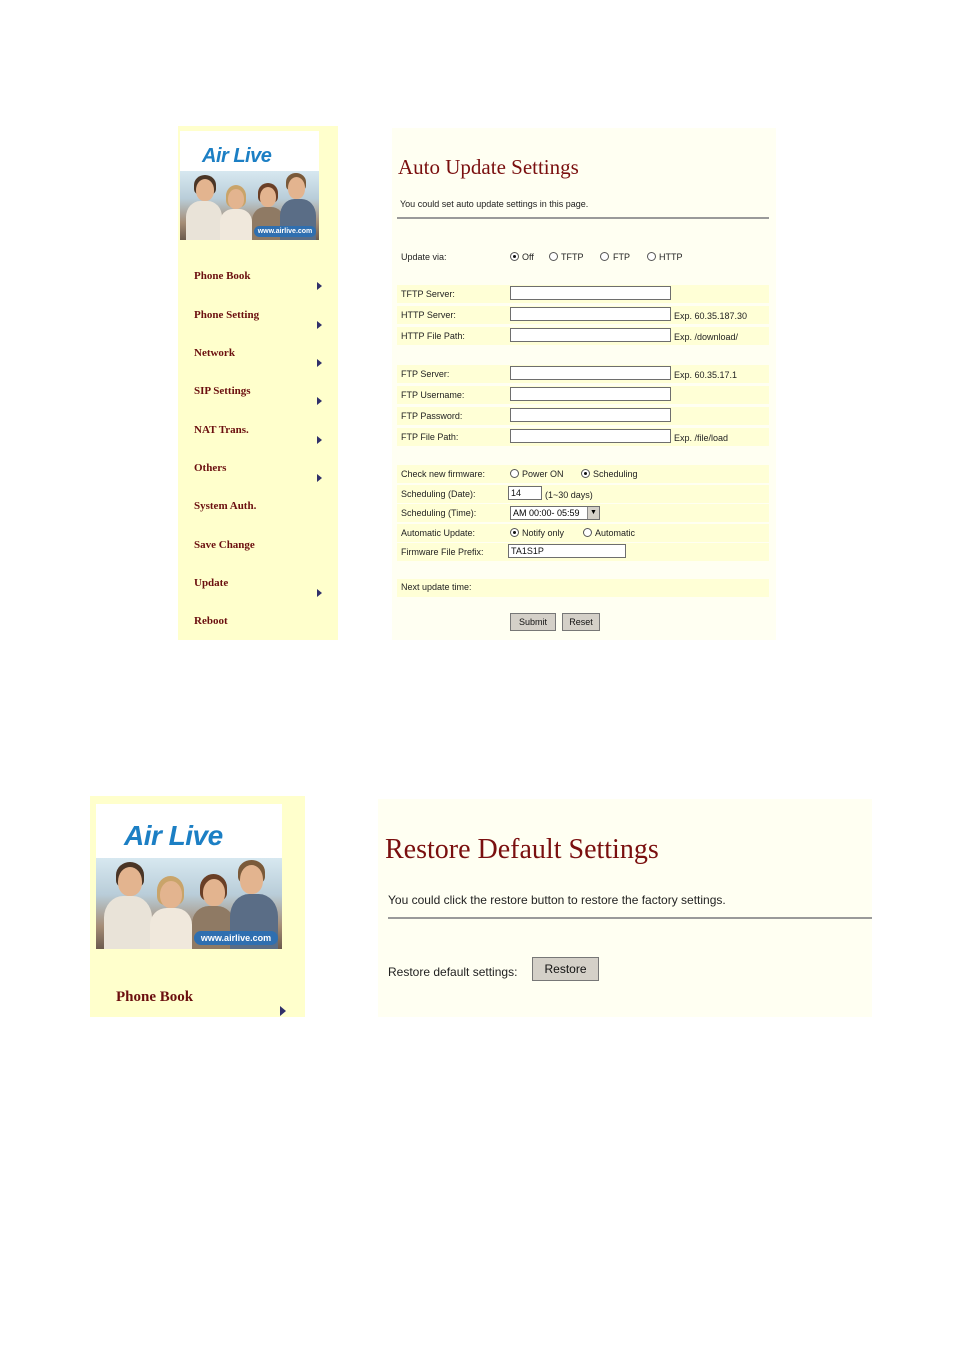  What do you see at coordinates (222, 391) in the screenshot?
I see `sidebar-item-sip-settings: SIP Settings` at bounding box center [222, 391].